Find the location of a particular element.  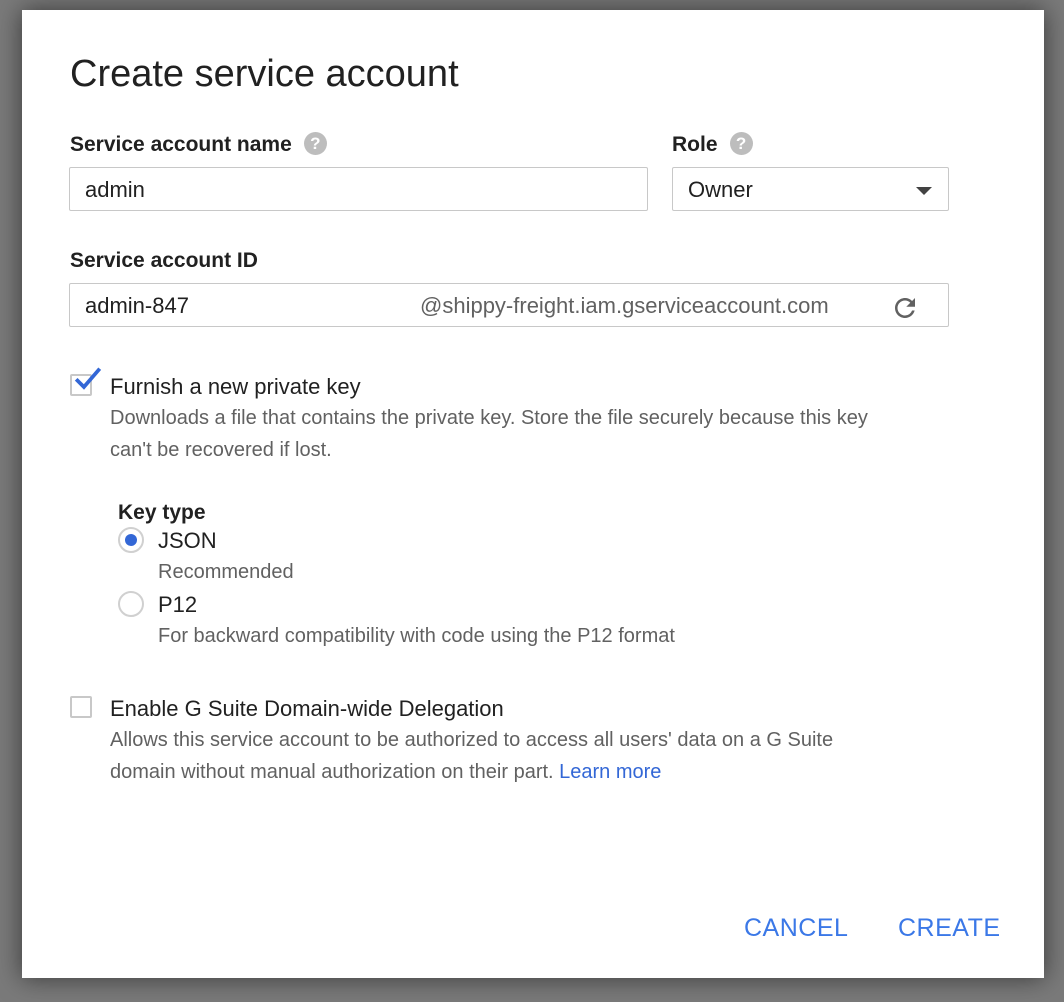

role-label-text: Role is located at coordinates (695, 144).